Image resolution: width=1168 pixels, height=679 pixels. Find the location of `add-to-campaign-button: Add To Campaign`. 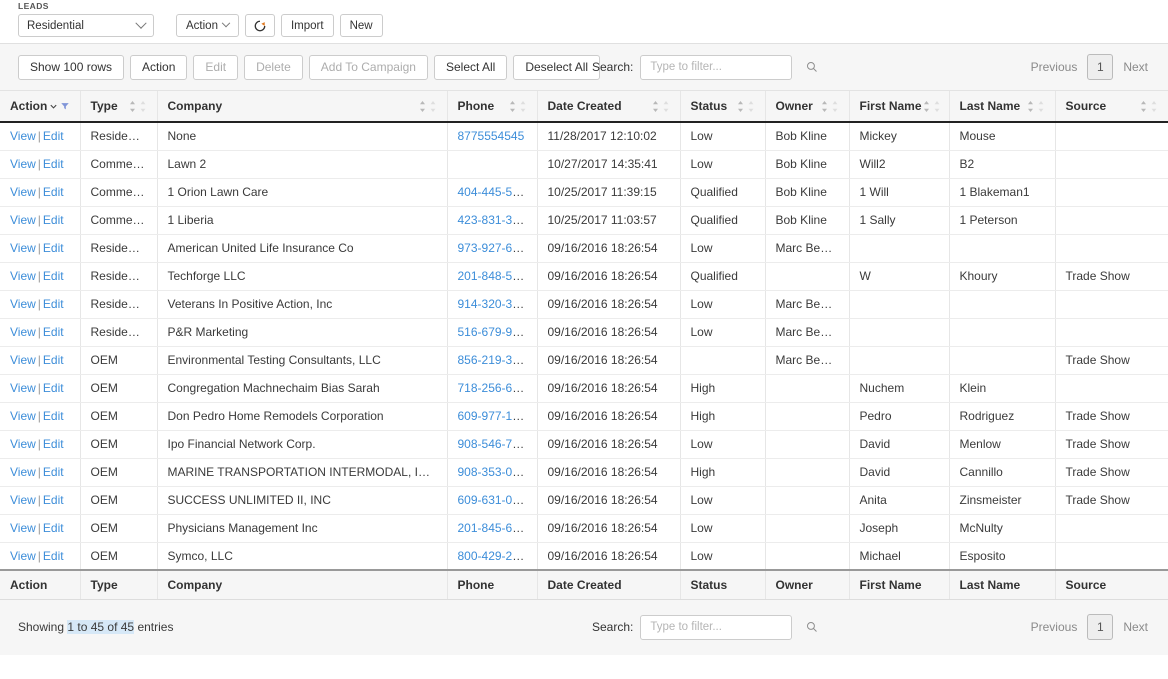

add-to-campaign-button: Add To Campaign is located at coordinates (368, 67).